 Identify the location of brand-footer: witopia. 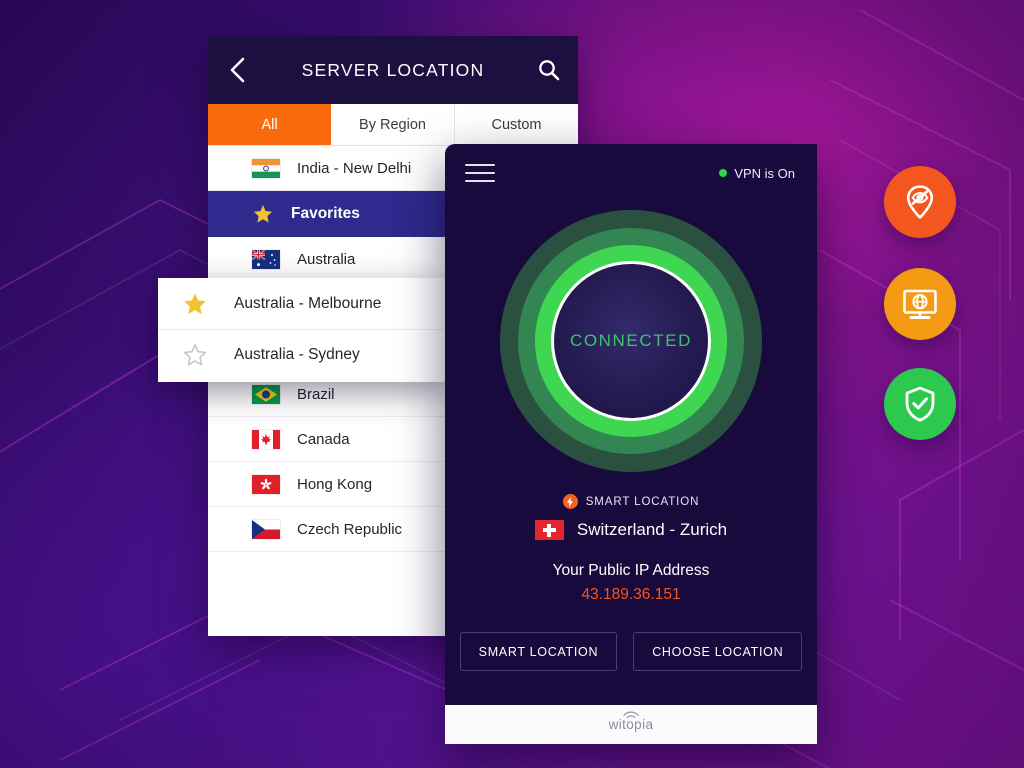
(631, 724).